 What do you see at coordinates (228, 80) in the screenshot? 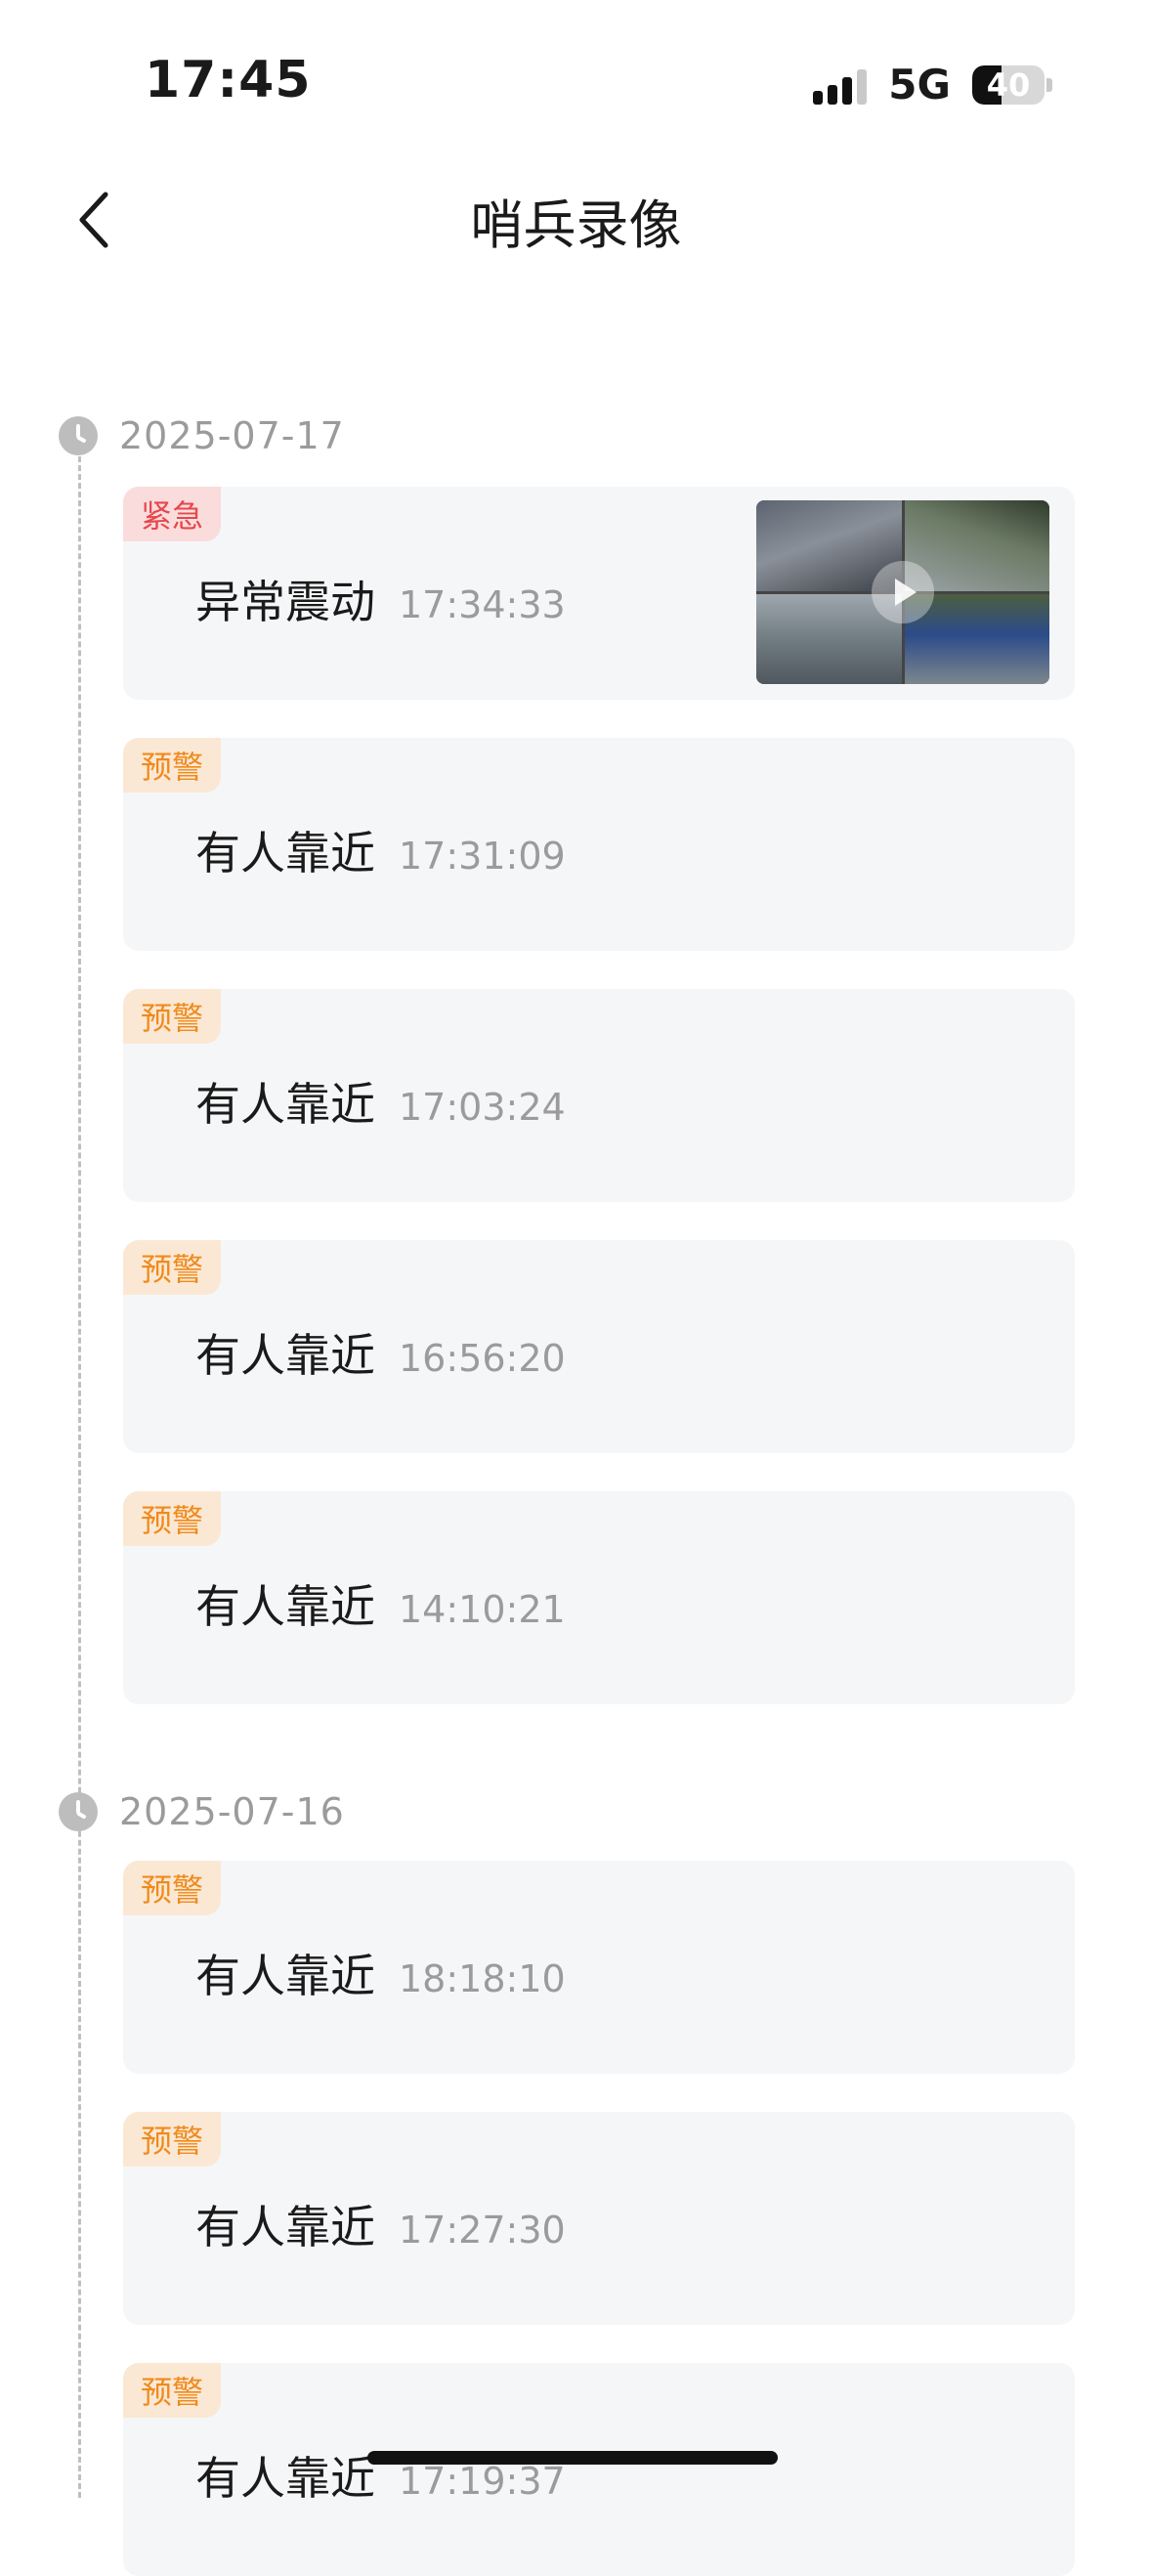
I see `status-time: 17:45` at bounding box center [228, 80].